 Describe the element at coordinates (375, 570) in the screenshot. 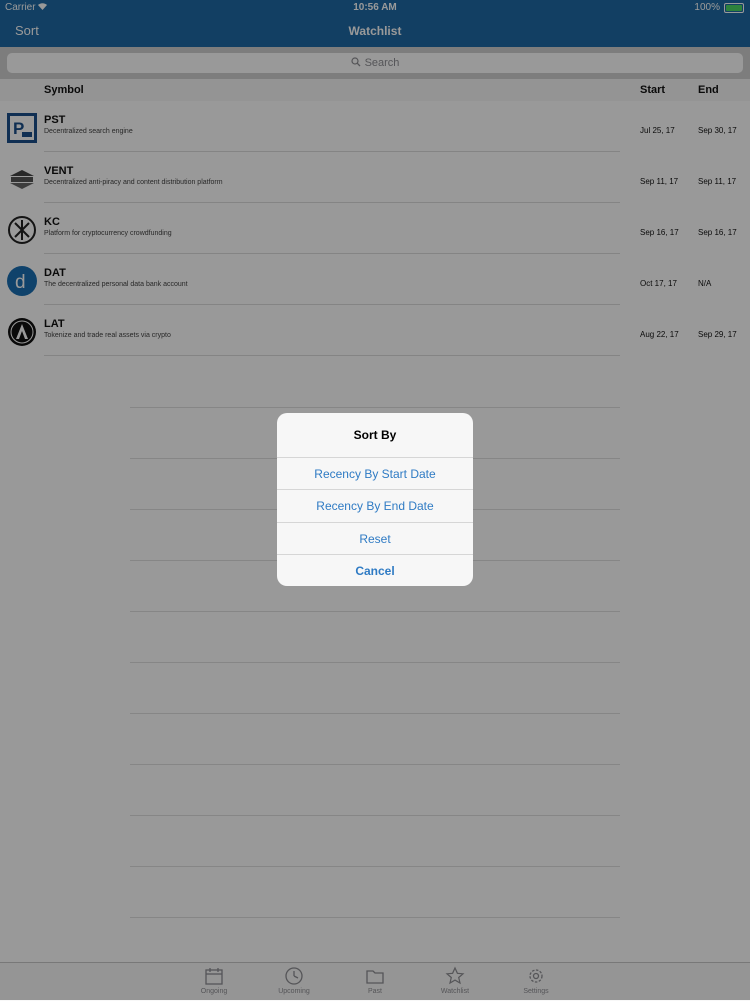

I see `cancel-button: Cancel` at that location.